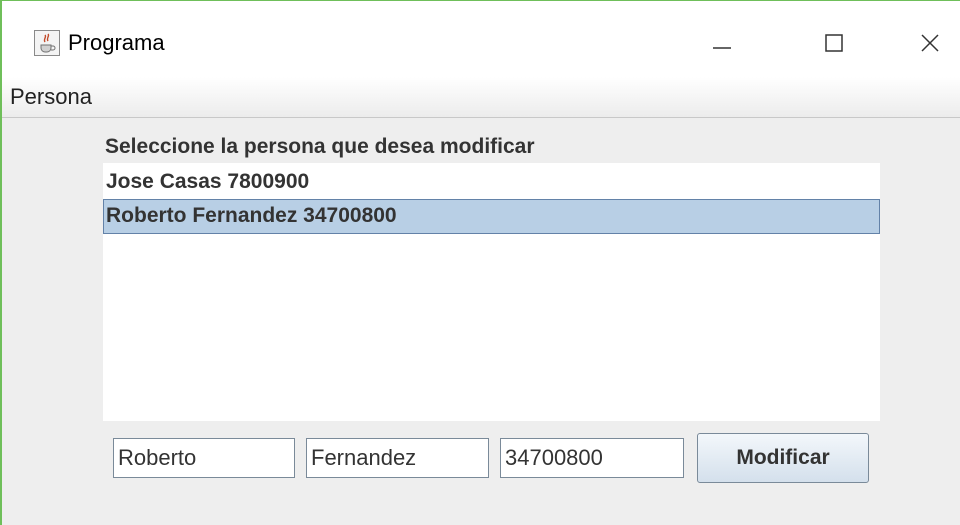 Image resolution: width=960 pixels, height=525 pixels. Describe the element at coordinates (47, 43) in the screenshot. I see `java-cup-icon` at that location.